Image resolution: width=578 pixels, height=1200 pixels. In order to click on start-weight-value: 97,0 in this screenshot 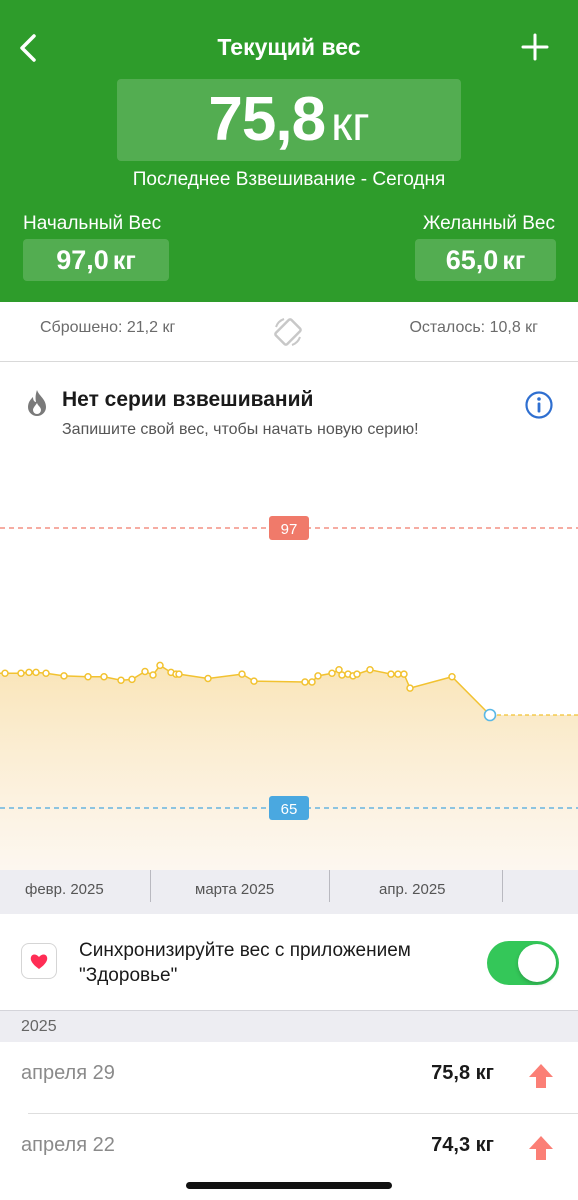, I will do `click(82, 260)`.